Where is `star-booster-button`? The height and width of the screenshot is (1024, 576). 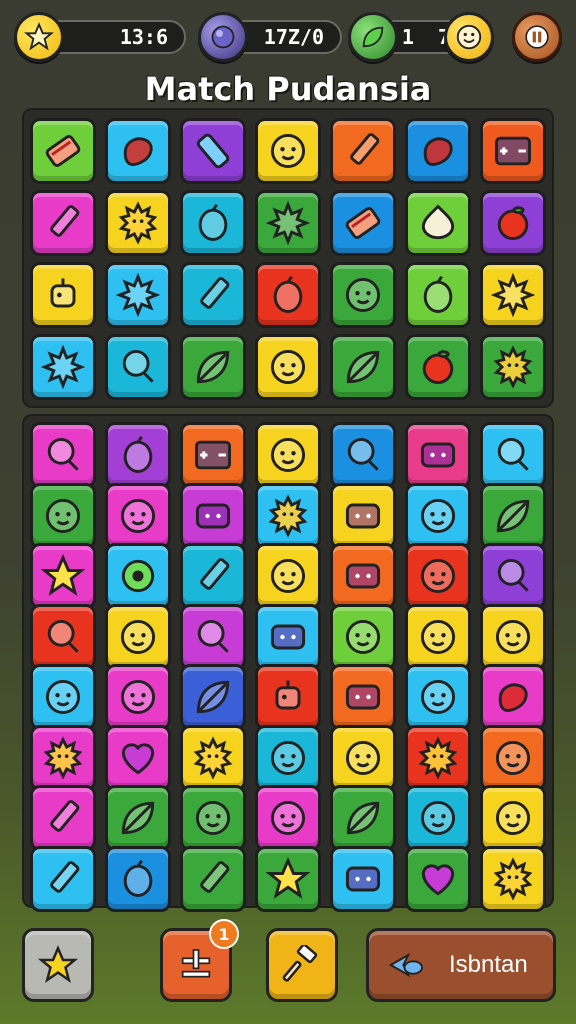 star-booster-button is located at coordinates (58, 965).